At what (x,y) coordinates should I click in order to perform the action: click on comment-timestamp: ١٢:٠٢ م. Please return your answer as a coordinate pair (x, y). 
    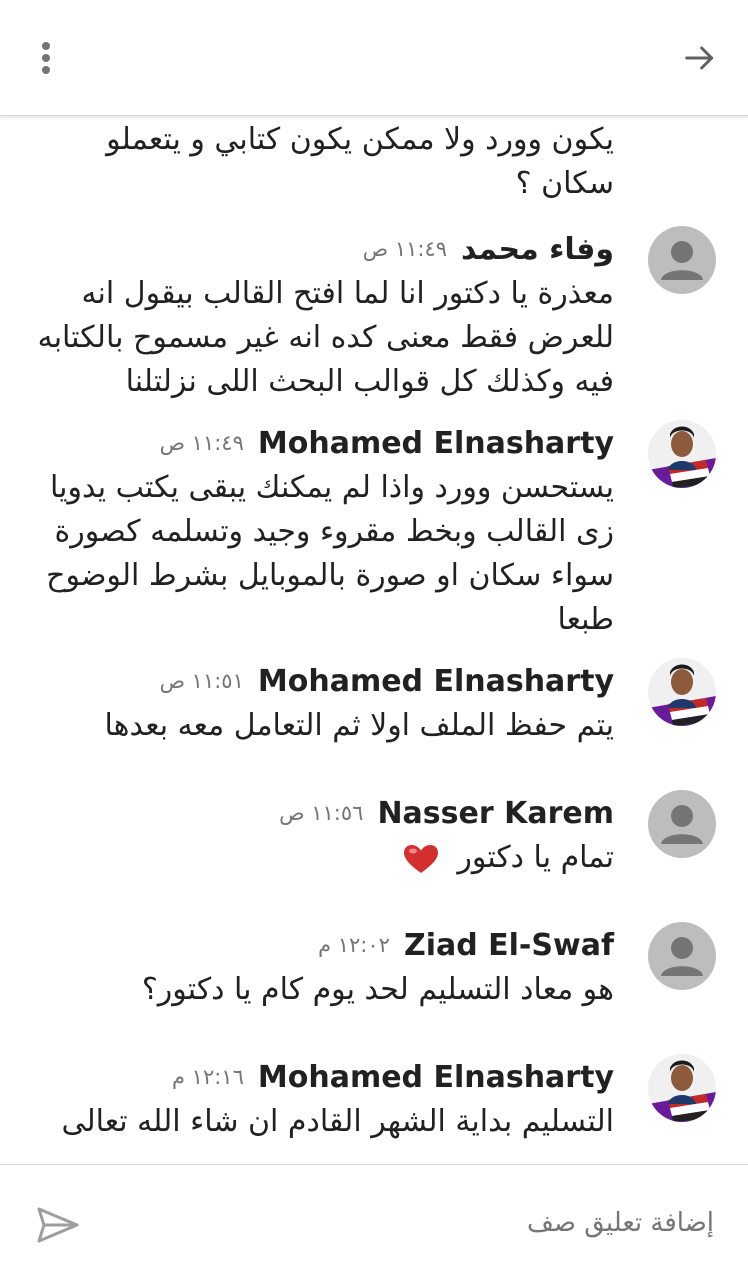
    Looking at the image, I should click on (354, 945).